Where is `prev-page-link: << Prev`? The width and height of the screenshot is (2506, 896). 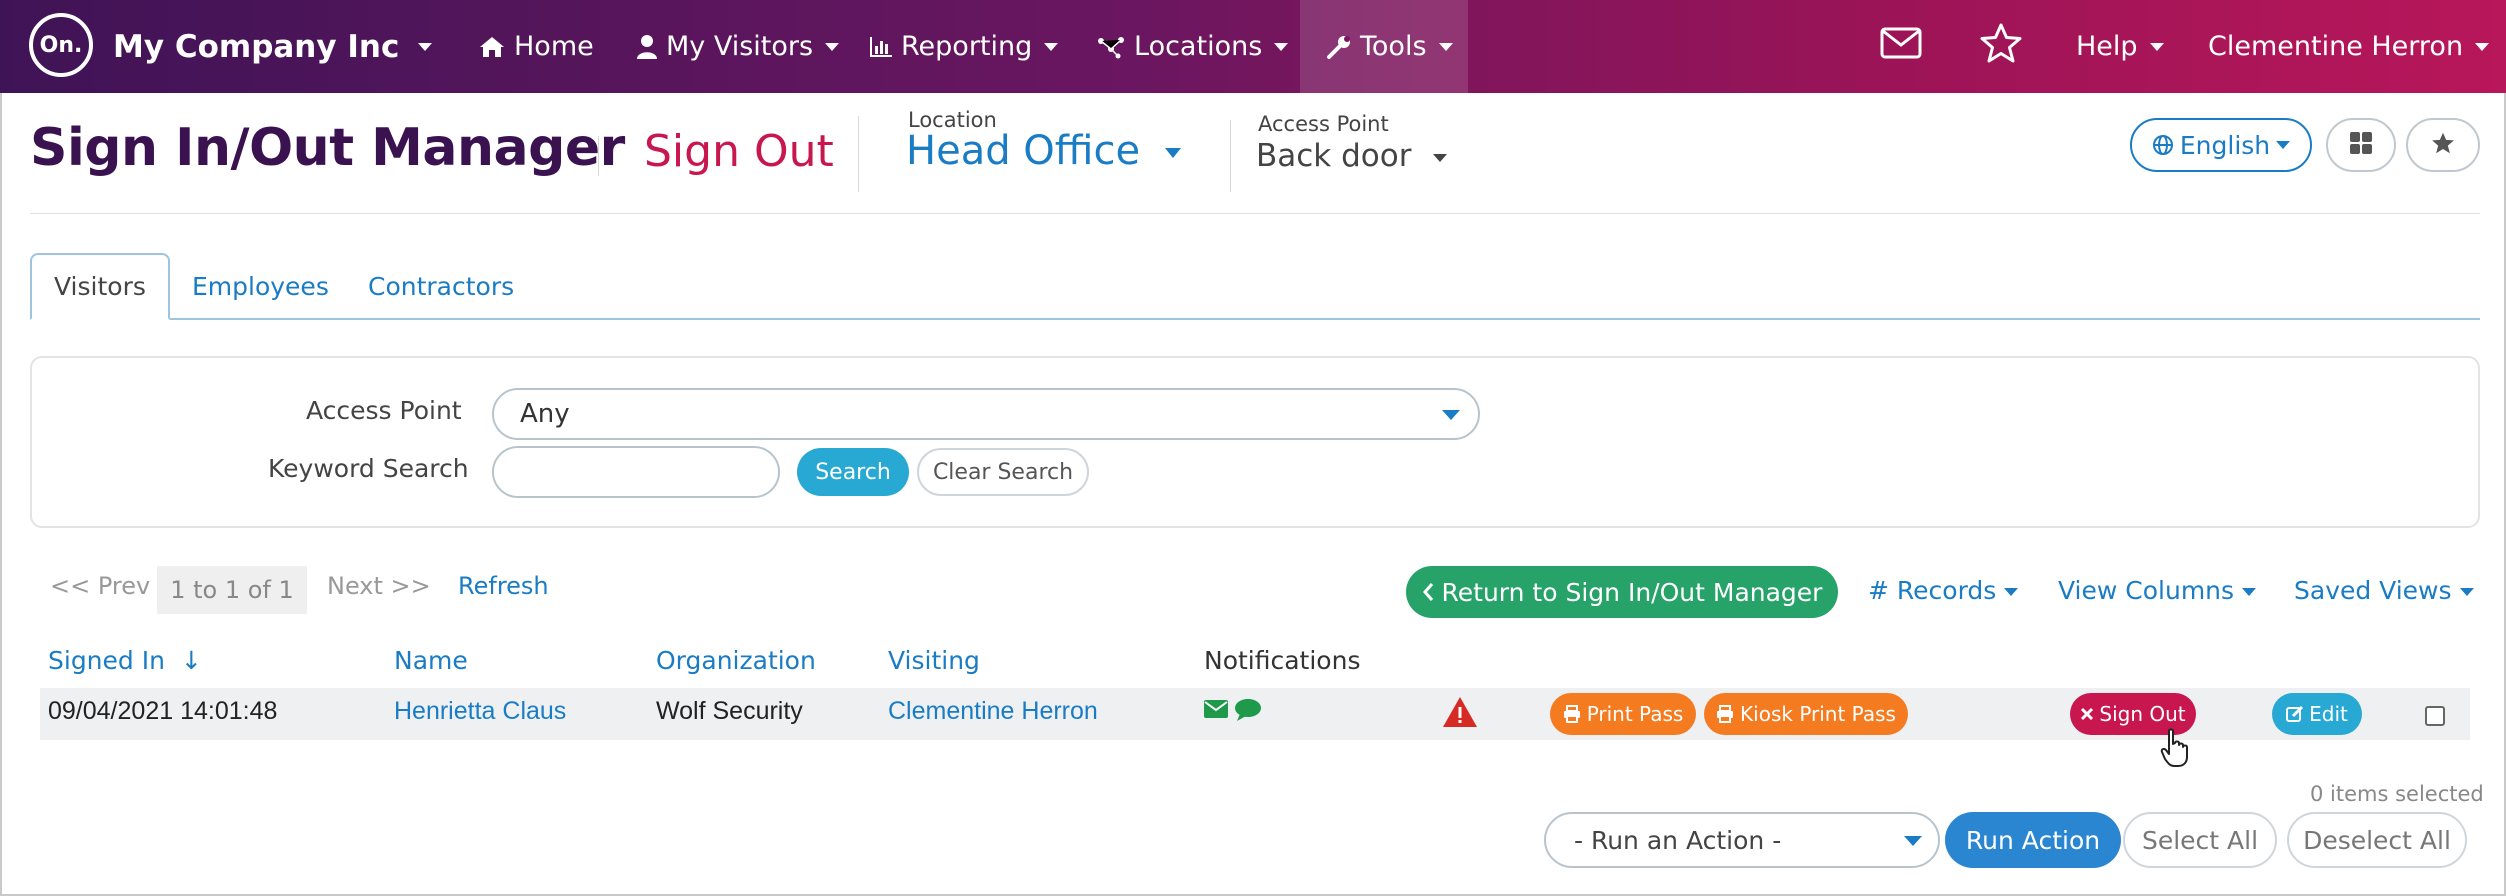
prev-page-link: << Prev is located at coordinates (100, 586).